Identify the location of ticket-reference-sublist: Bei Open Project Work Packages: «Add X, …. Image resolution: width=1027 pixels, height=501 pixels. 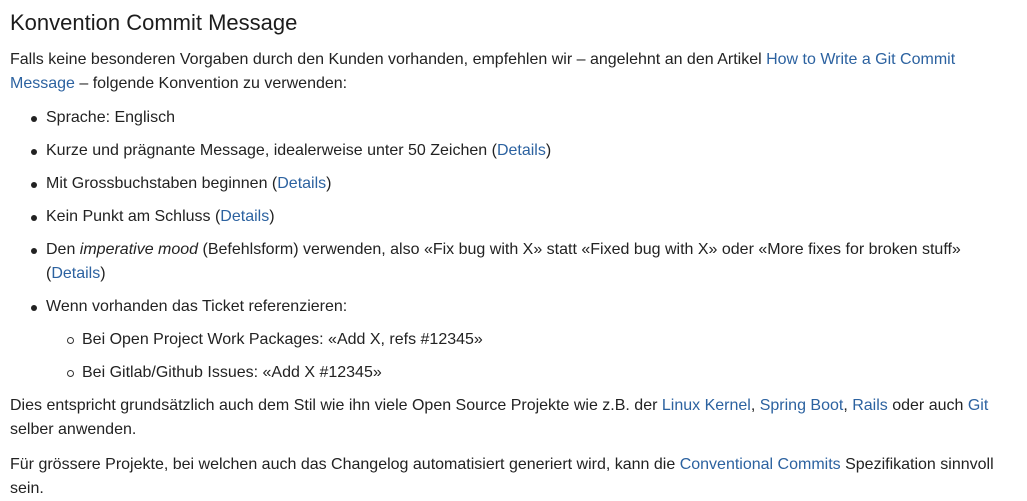
(531, 356).